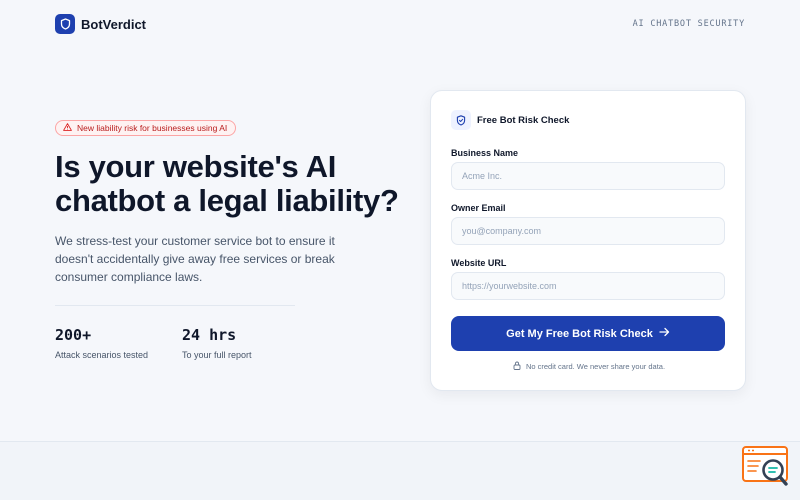 The height and width of the screenshot is (500, 800). I want to click on brand-tagline: AI CHATBOT SECURITY, so click(688, 24).